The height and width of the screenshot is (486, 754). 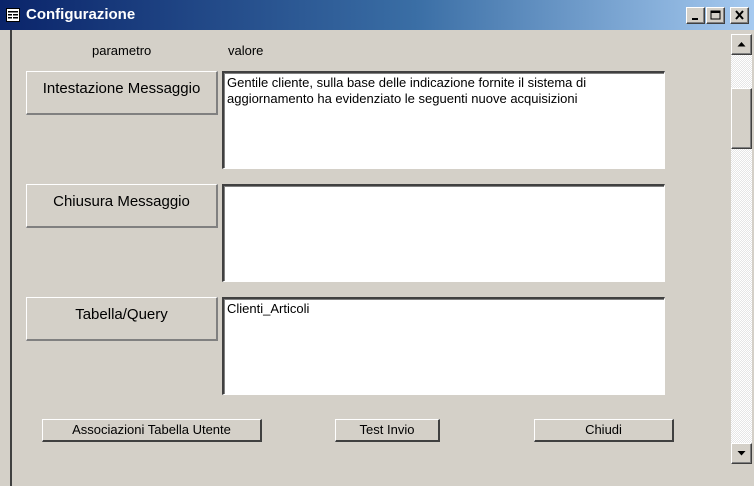 What do you see at coordinates (122, 206) in the screenshot?
I see `chiusura-messaggio-button: Chiusura Messaggio` at bounding box center [122, 206].